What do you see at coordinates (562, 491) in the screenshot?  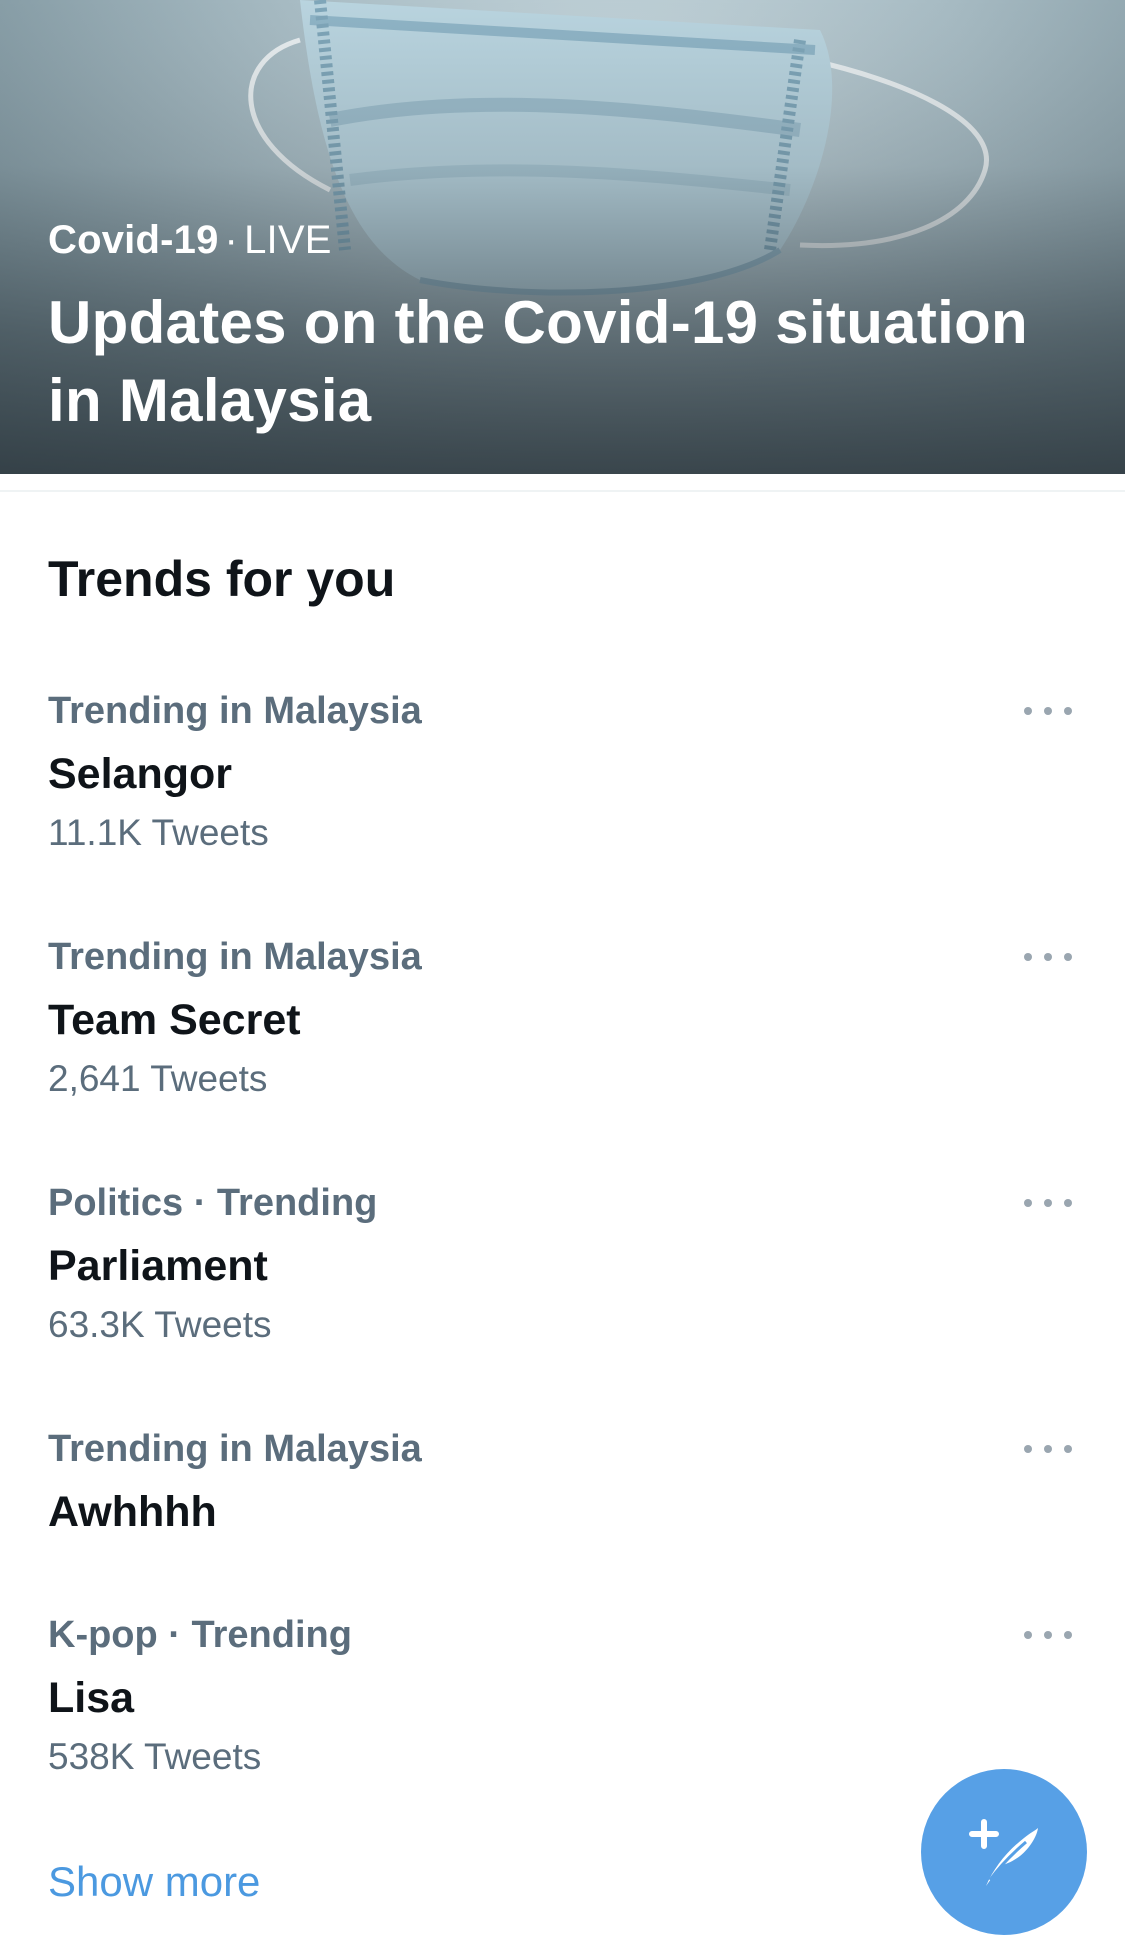 I see `section-divider` at bounding box center [562, 491].